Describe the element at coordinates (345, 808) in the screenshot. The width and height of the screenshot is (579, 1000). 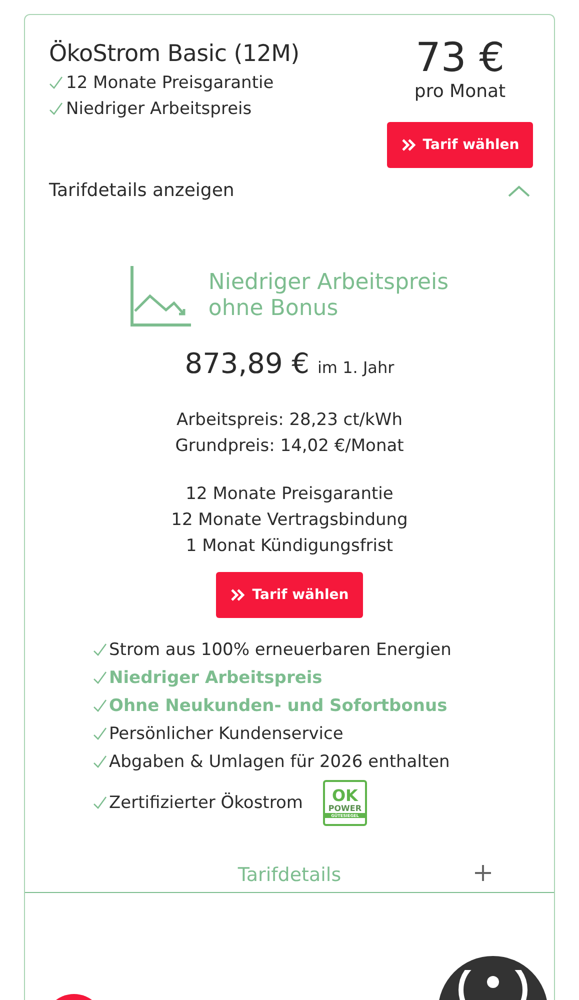
I see `seal-text: POWER` at that location.